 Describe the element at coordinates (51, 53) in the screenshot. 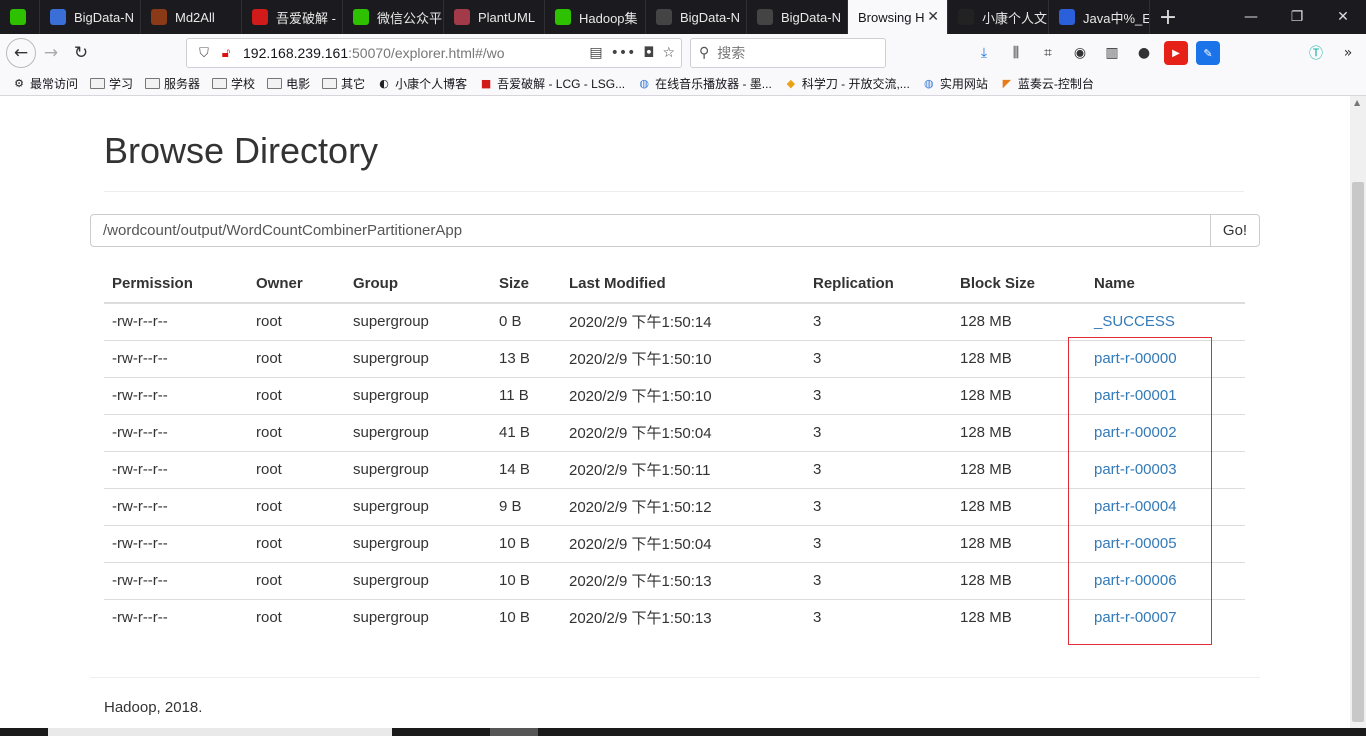

I see `forward-button: →` at that location.